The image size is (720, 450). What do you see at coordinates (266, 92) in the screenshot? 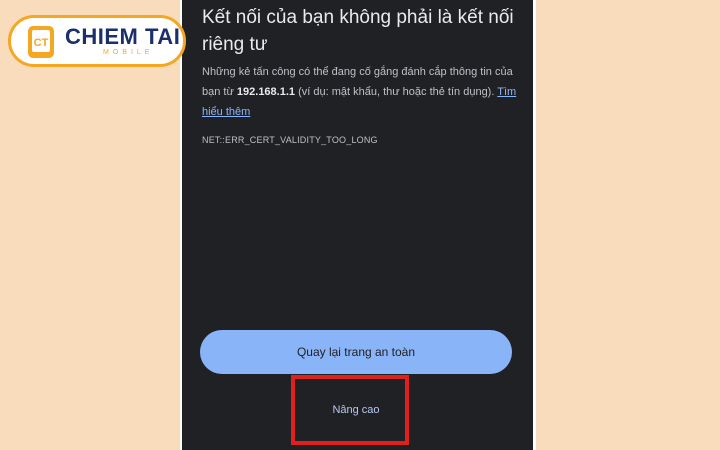
I see `host-address: 192.168.1.1` at bounding box center [266, 92].